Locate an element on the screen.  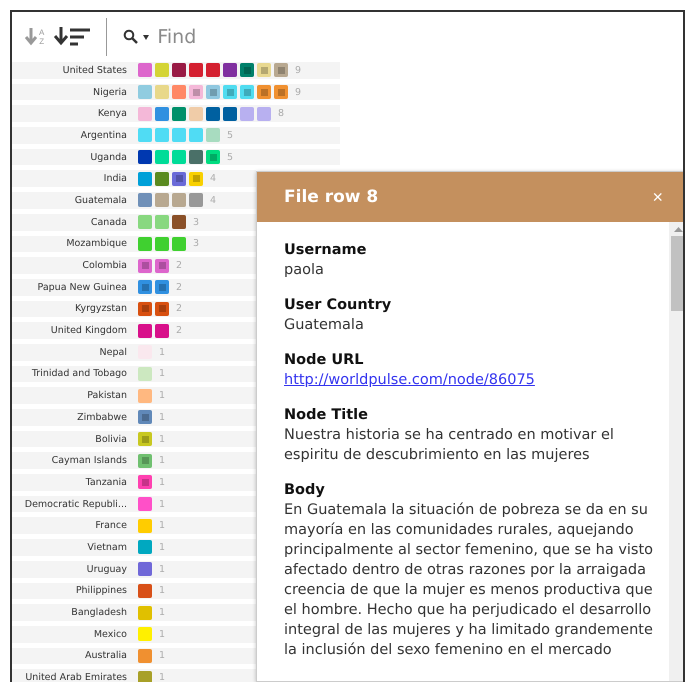
country-label: Cayman Islands is located at coordinates (88, 460).